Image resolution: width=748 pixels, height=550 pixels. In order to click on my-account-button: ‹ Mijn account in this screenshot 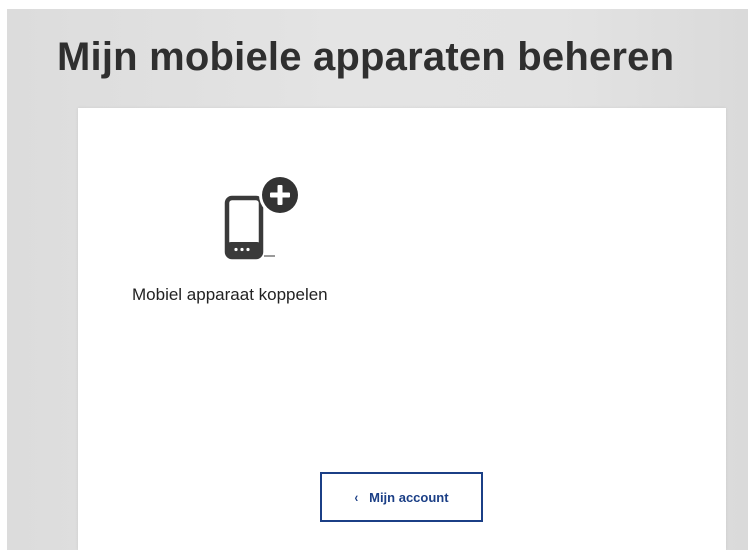, I will do `click(401, 497)`.